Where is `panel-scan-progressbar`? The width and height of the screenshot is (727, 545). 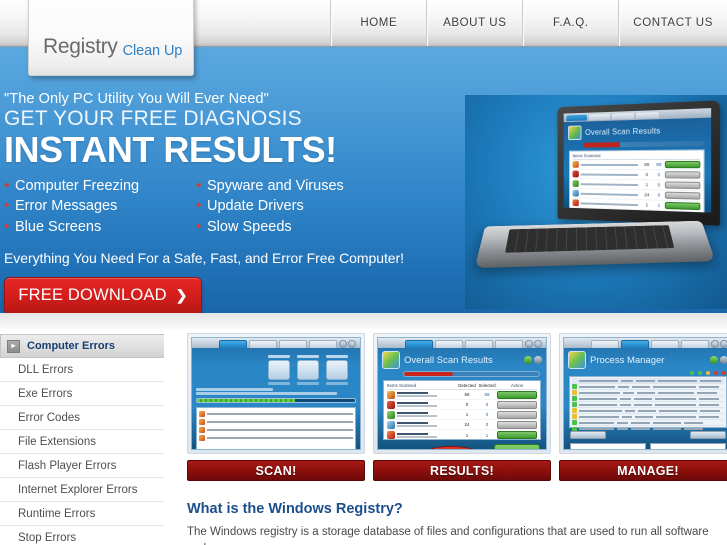
panel-scan-progressbar is located at coordinates (276, 400).